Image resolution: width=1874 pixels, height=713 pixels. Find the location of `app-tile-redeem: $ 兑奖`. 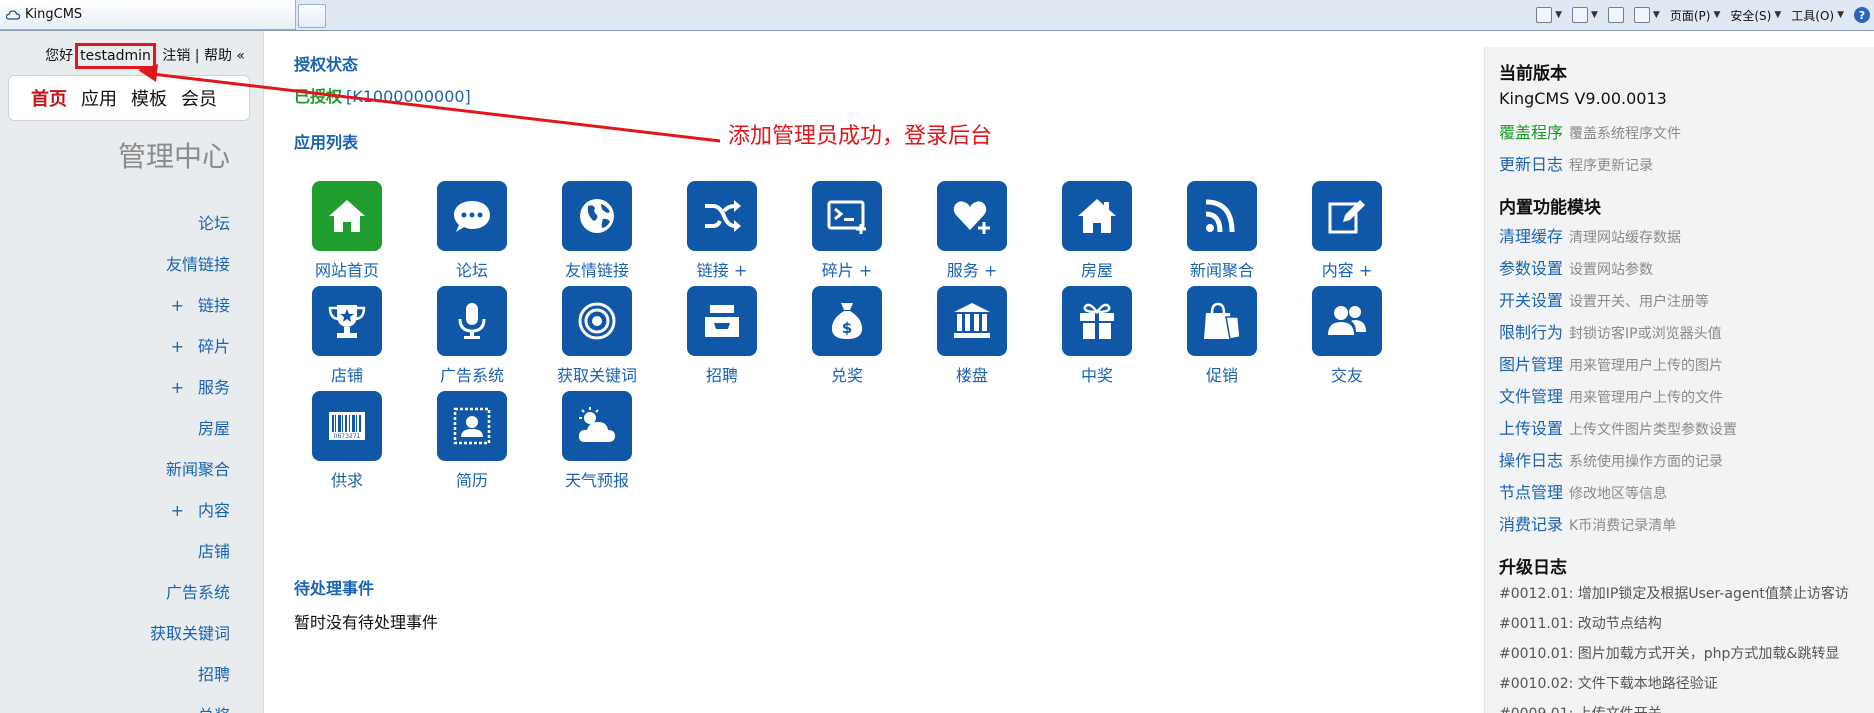

app-tile-redeem: $ 兑奖 is located at coordinates (847, 336).